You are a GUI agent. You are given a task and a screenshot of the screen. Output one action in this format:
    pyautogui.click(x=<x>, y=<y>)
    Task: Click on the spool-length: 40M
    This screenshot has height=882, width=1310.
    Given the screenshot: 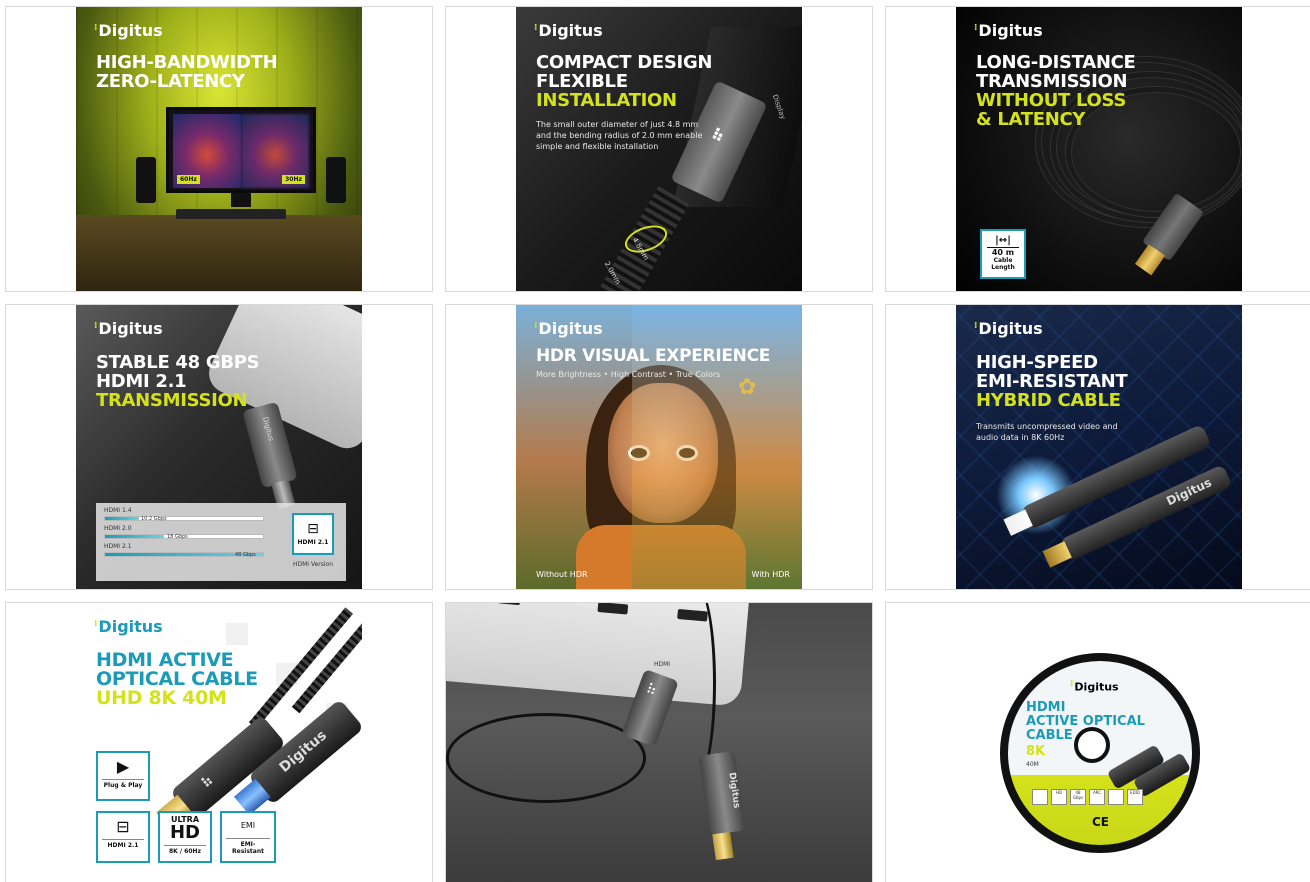 What is the action you would take?
    pyautogui.click(x=1032, y=764)
    